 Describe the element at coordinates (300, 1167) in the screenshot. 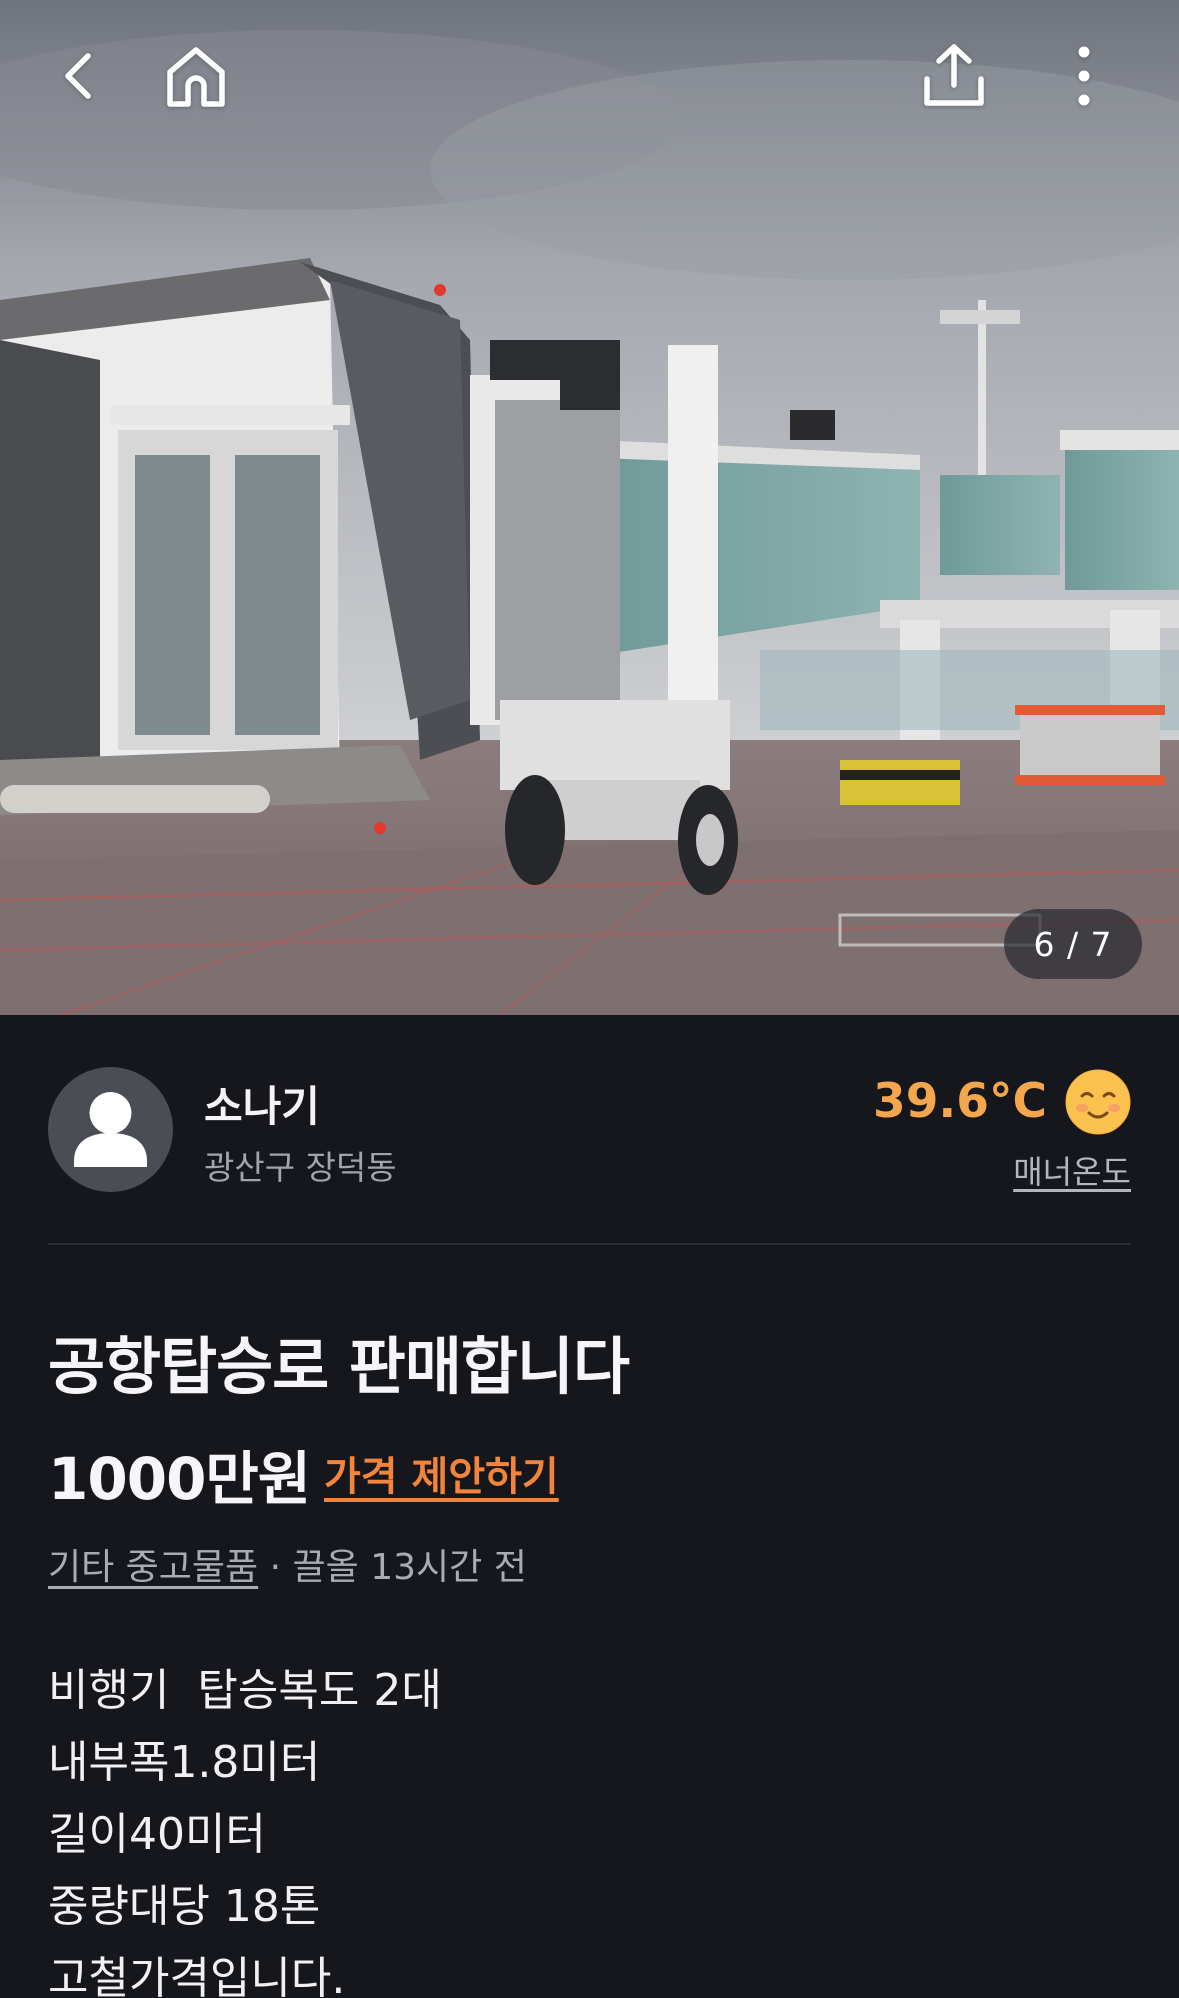

I see `seller-region: 광산구 장덕동` at that location.